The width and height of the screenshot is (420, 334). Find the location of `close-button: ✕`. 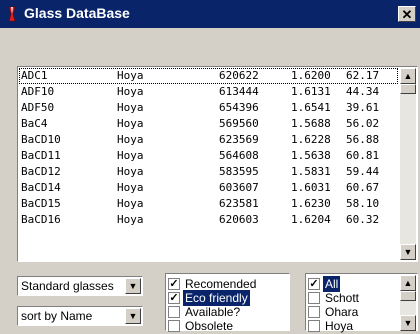

close-button: ✕ is located at coordinates (407, 14).